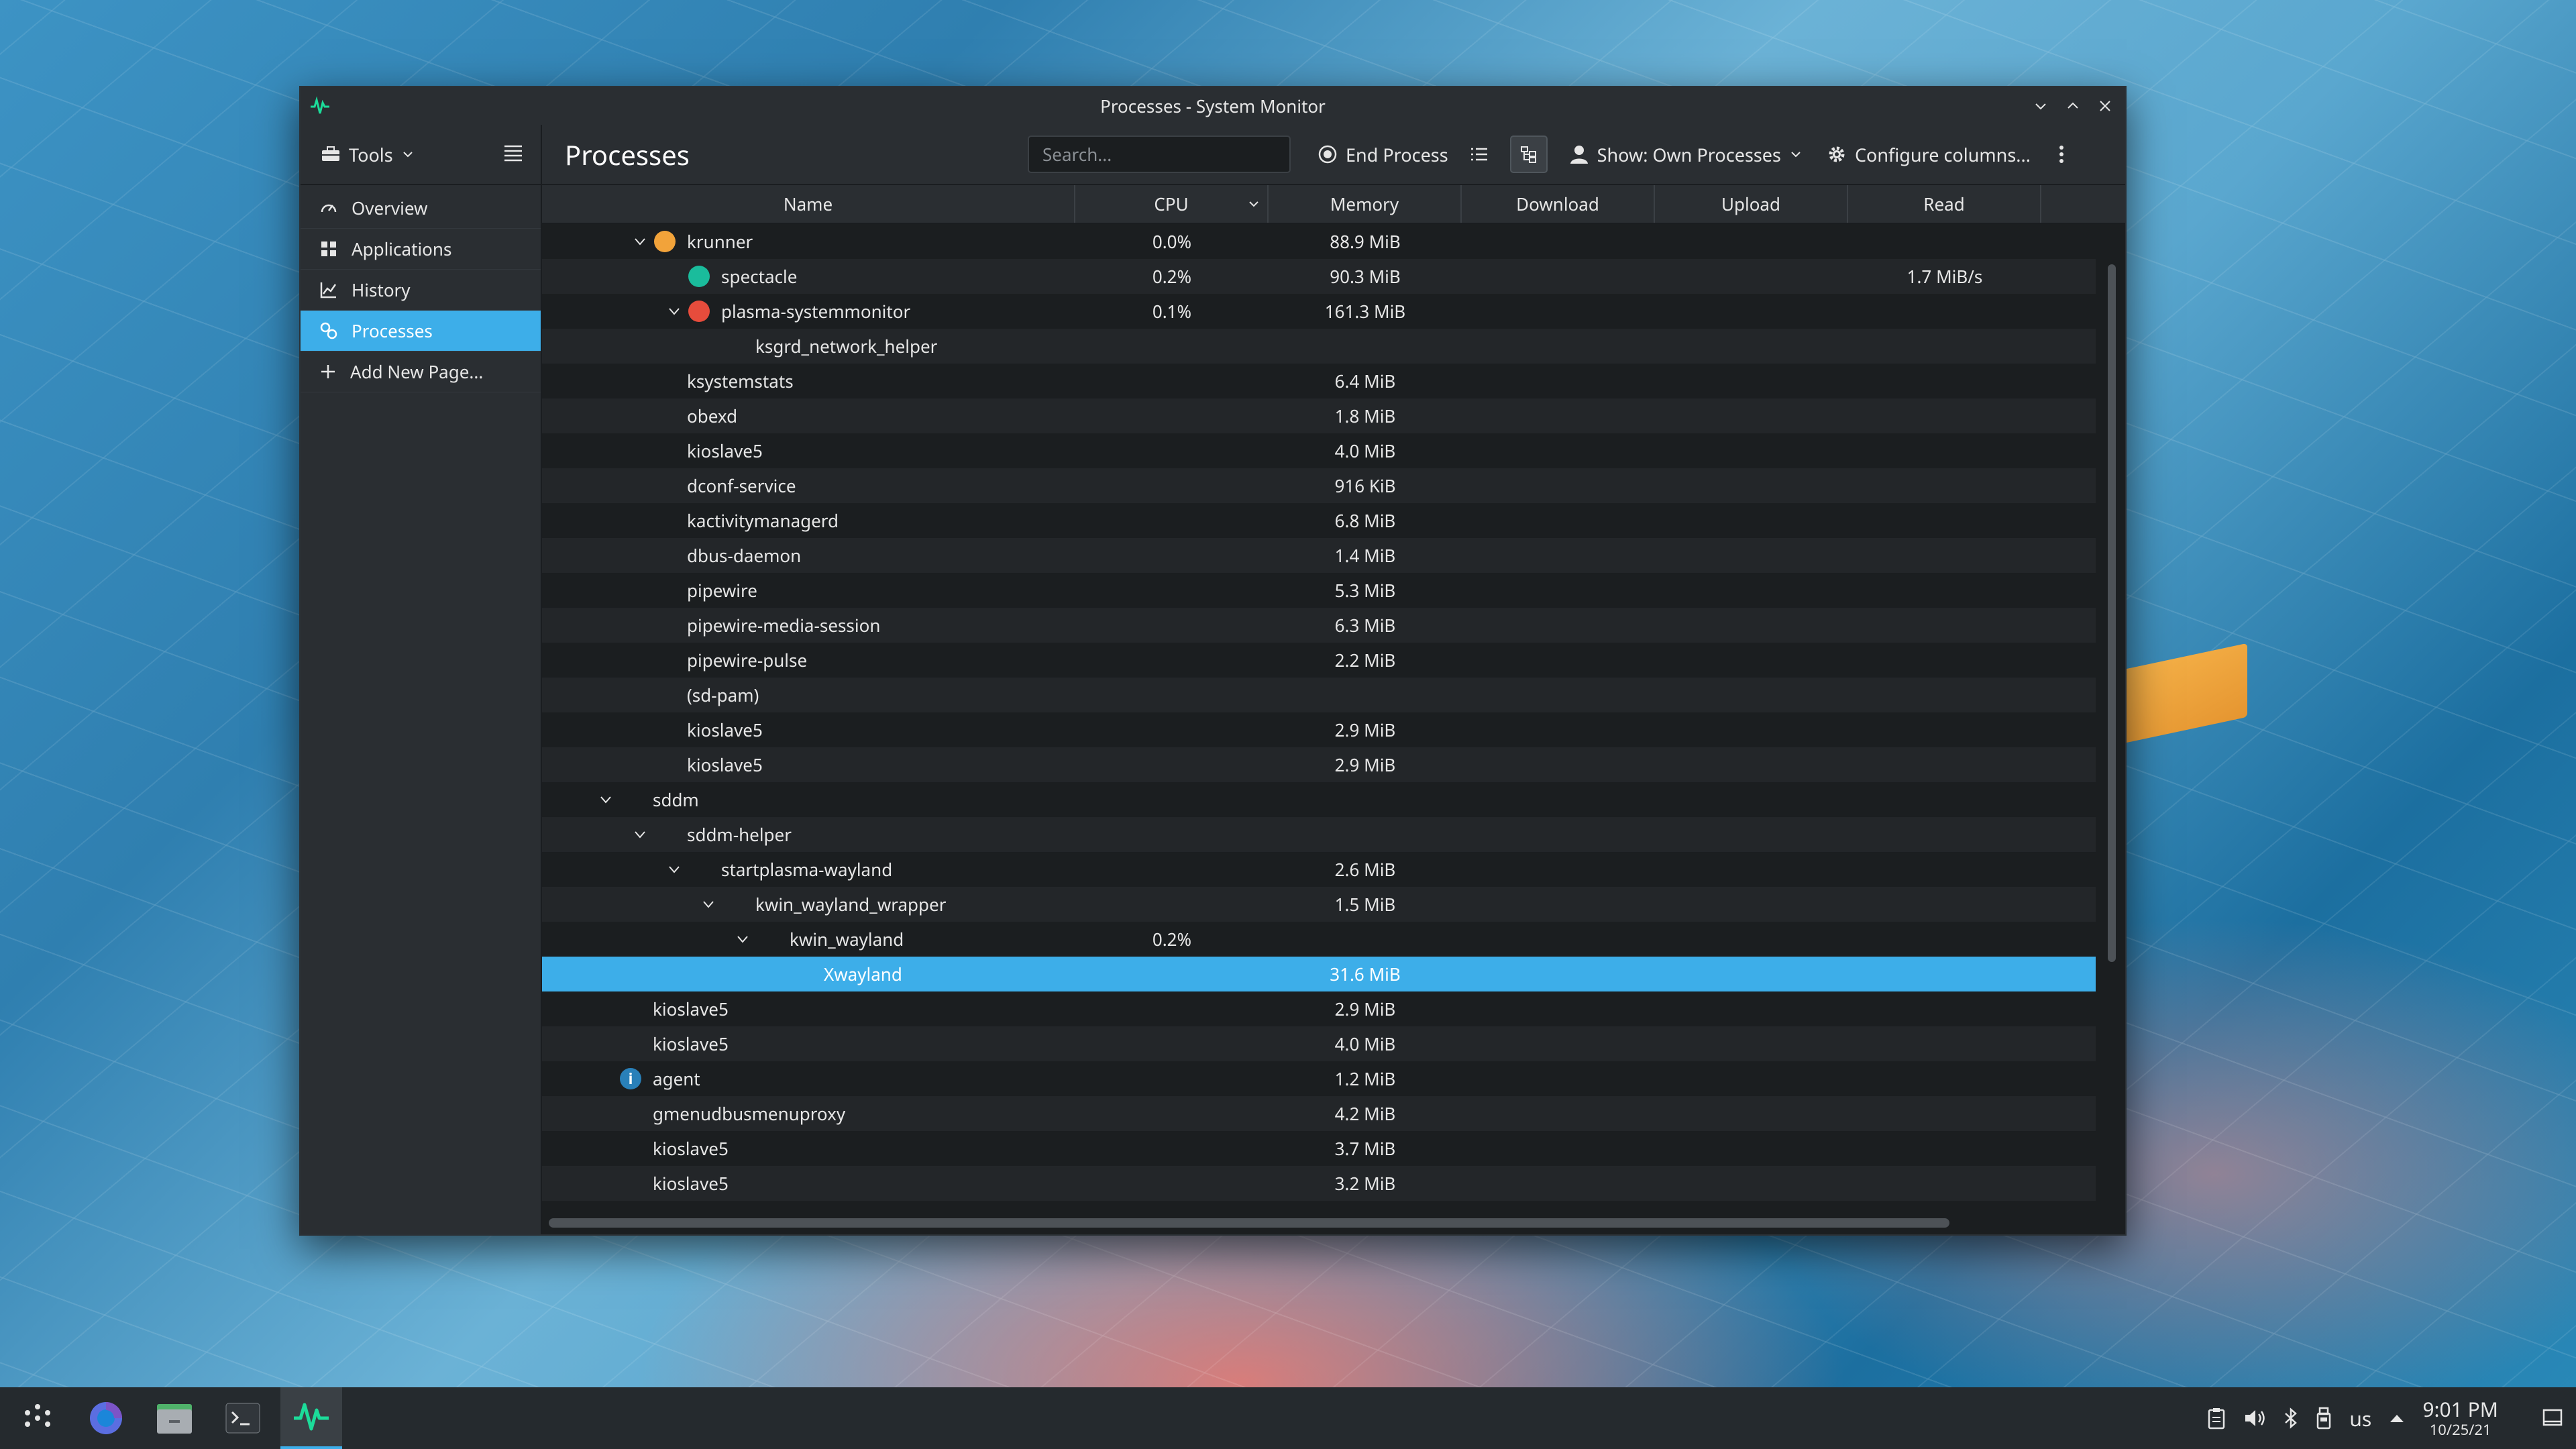 This screenshot has height=1449, width=2576. I want to click on discover-icon, so click(106, 1418).